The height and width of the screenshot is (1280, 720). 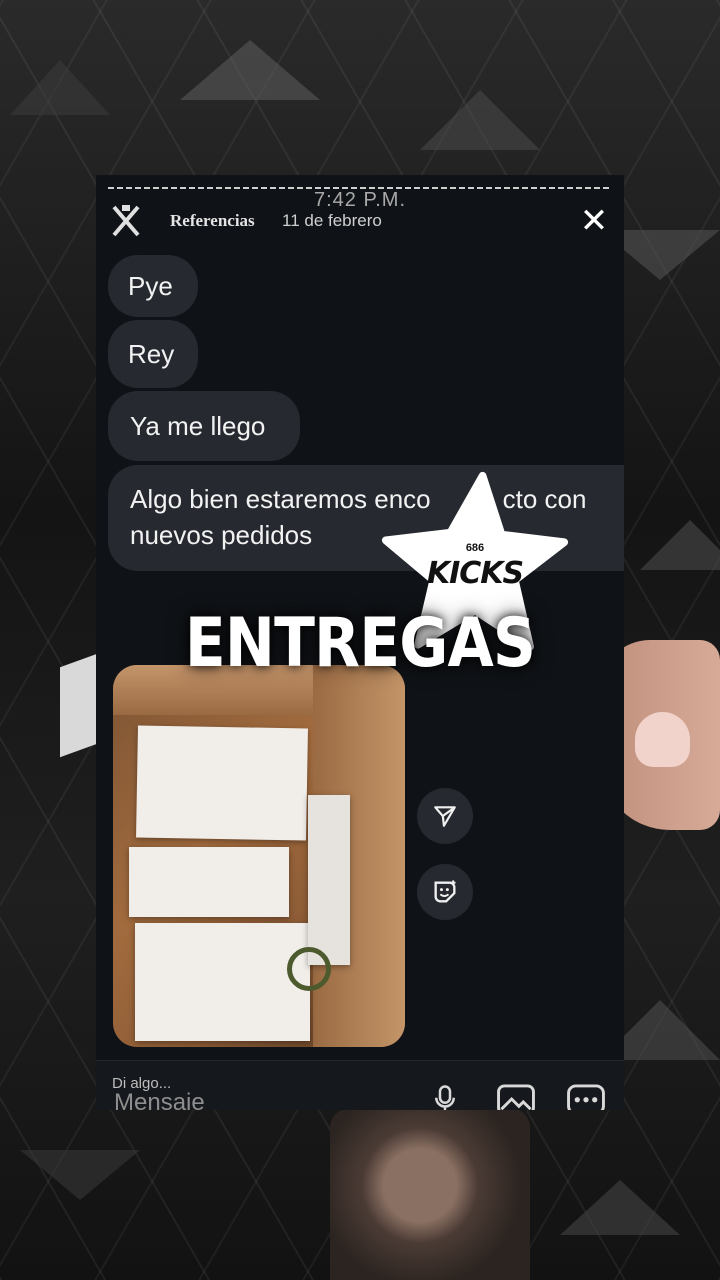 I want to click on story-date: 11 de febrero, so click(x=332, y=220).